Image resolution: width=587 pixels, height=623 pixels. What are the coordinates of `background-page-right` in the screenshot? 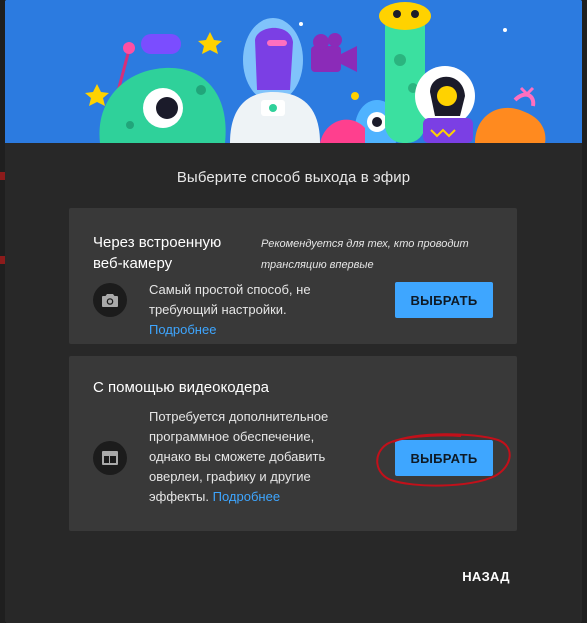 It's located at (584, 311).